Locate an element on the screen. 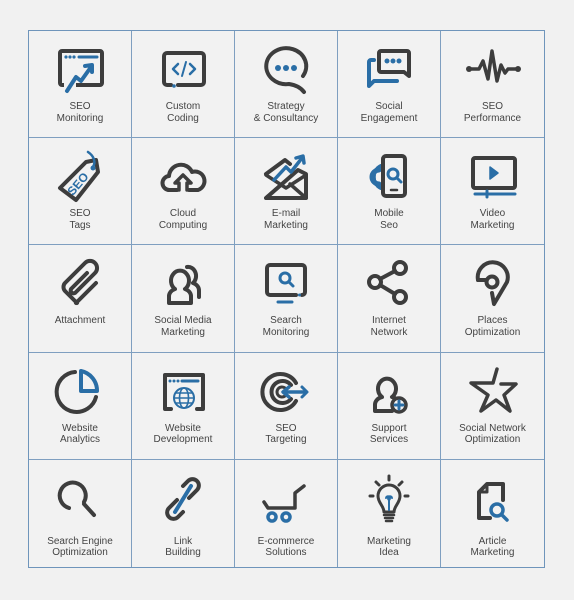 This screenshot has width=574, height=600. tile-label: Mobile is located at coordinates (389, 214).